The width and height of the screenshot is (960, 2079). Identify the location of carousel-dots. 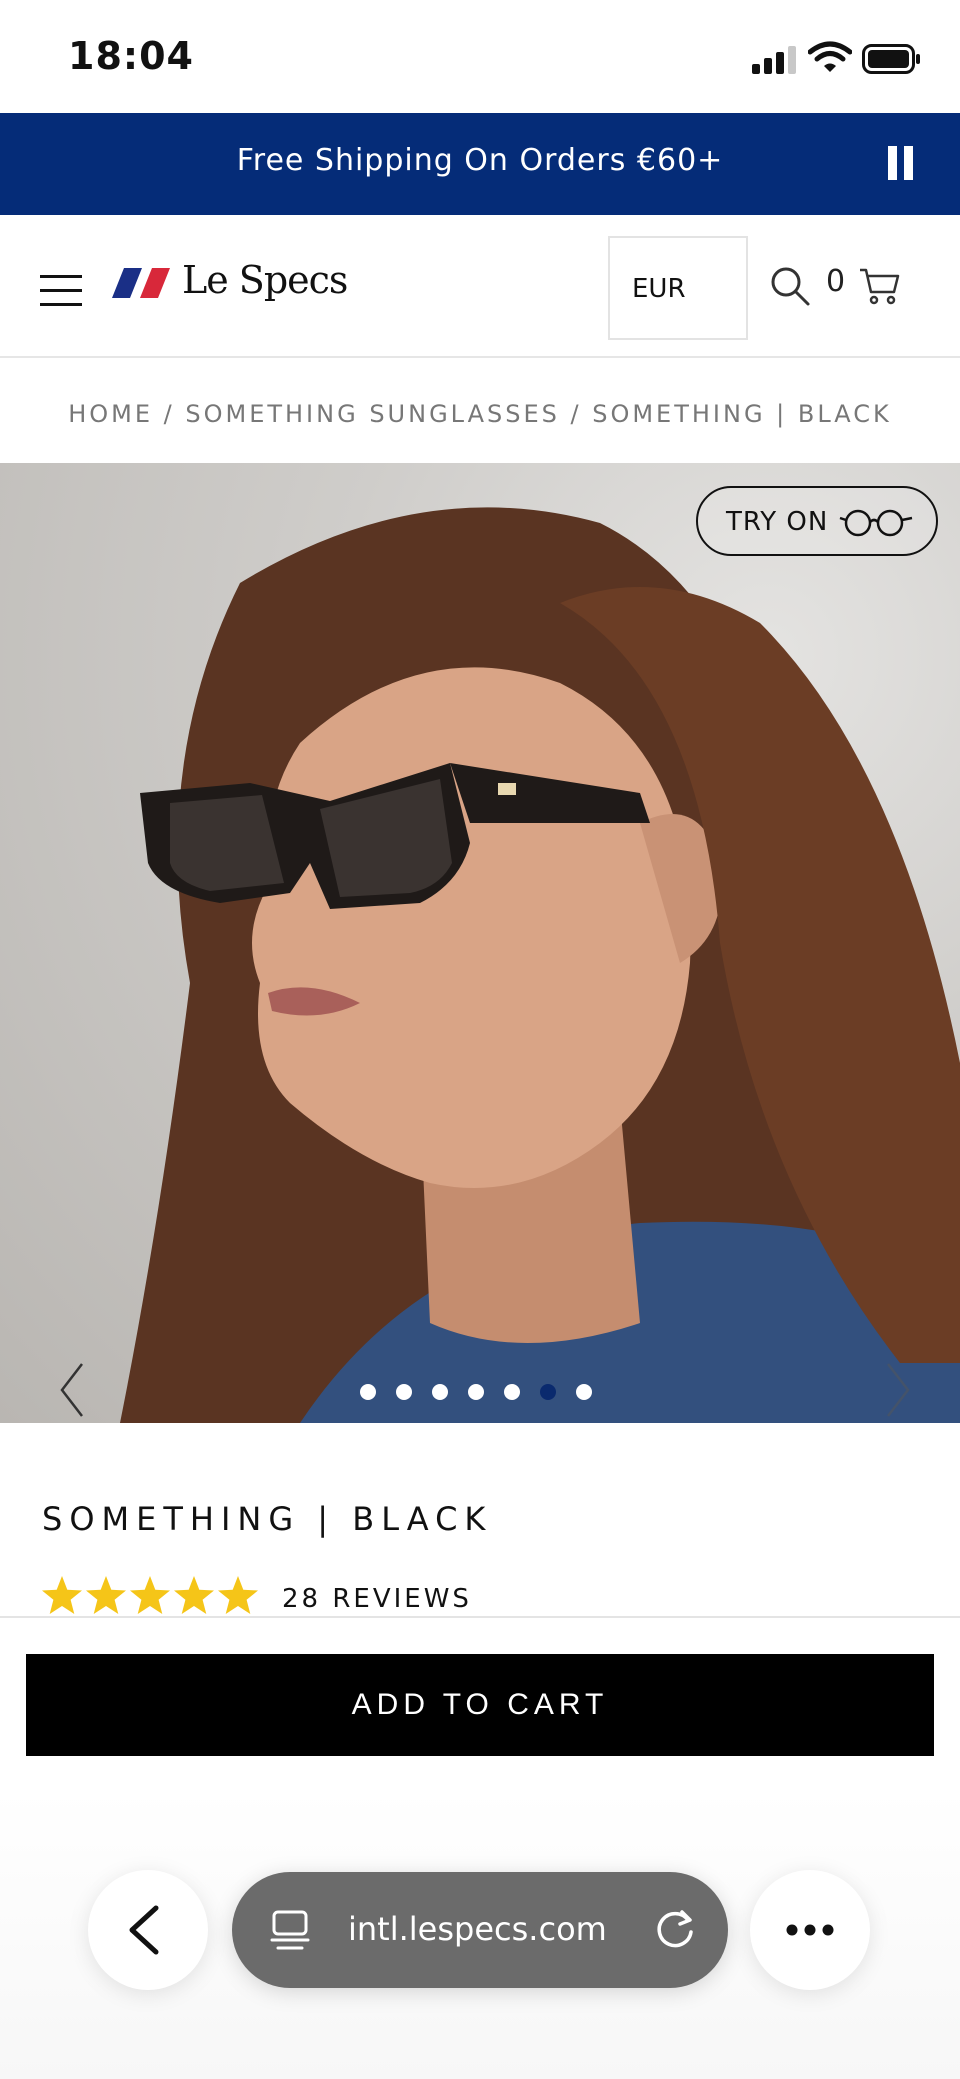
(480, 1392).